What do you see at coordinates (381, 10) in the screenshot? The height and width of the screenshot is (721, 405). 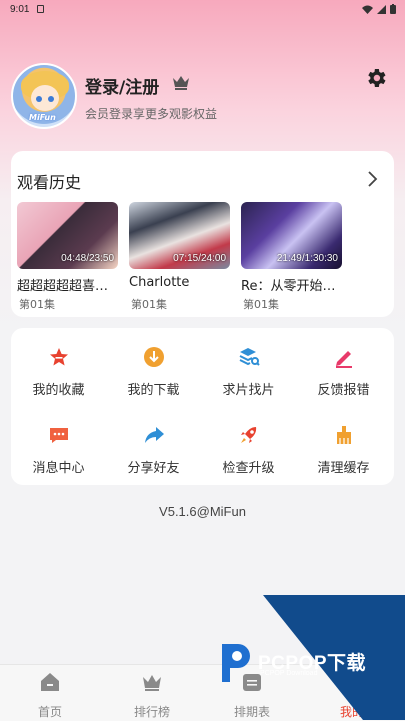 I see `signal-icon` at bounding box center [381, 10].